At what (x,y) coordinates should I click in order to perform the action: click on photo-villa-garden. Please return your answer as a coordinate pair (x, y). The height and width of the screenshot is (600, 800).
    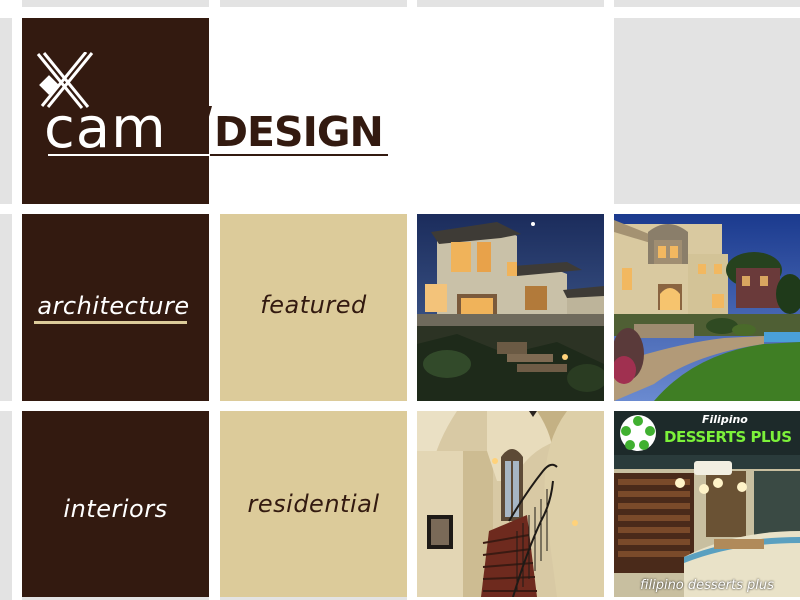
    Looking at the image, I should click on (707, 307).